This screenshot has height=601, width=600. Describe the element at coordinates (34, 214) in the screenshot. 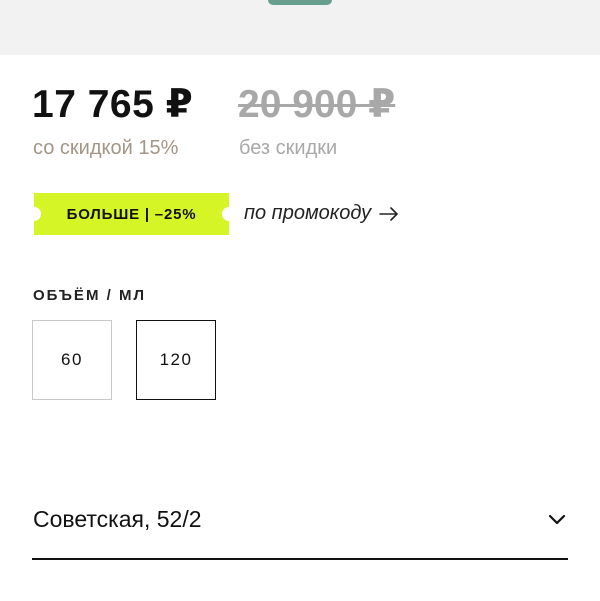

I see `promo-badge-notch-left` at that location.